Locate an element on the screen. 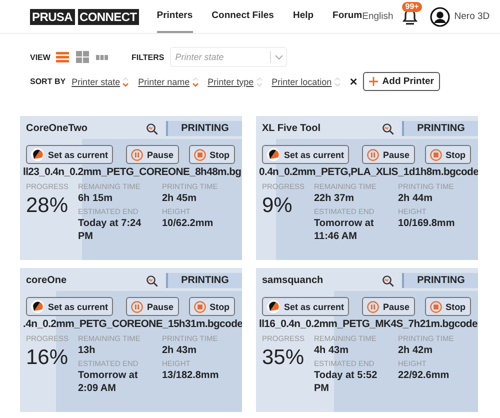  progress-percent: 35% is located at coordinates (284, 358).